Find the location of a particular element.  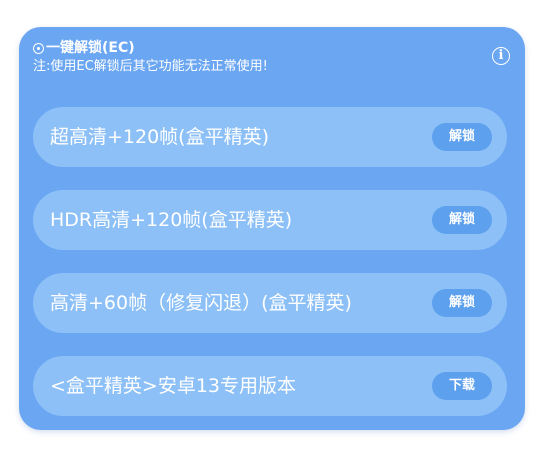

option-row-2: HDR高清+120帧(盒平精英) 解锁 is located at coordinates (270, 220).